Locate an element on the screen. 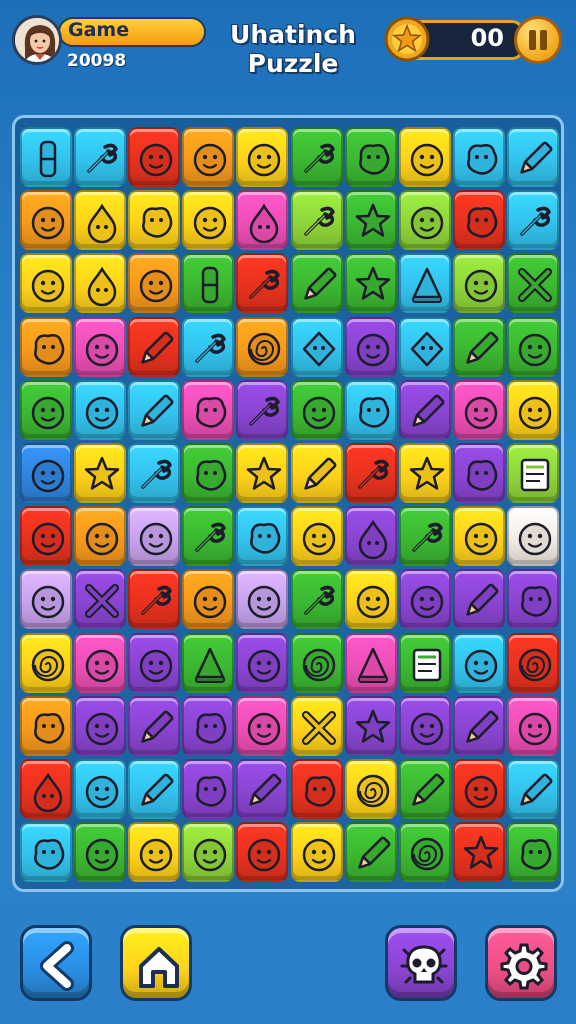 Image resolution: width=576 pixels, height=1024 pixels. tile-white-face is located at coordinates (532, 536).